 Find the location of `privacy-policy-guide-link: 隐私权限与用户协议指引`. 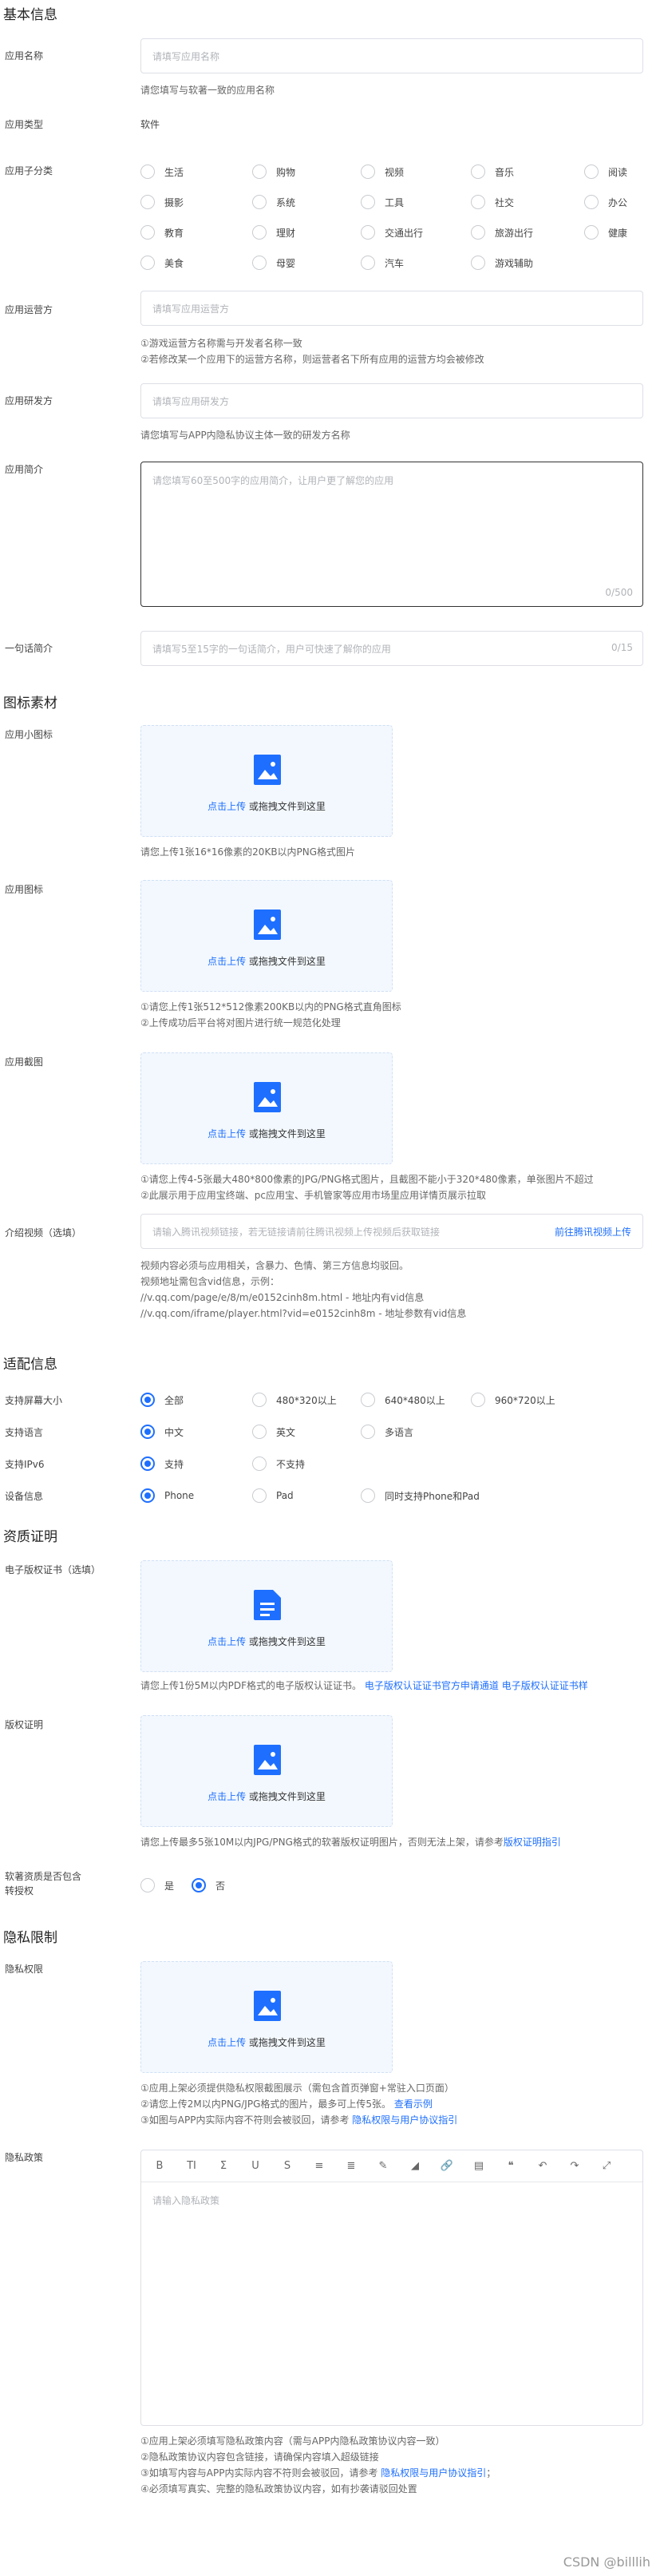

privacy-policy-guide-link: 隐私权限与用户协议指引 is located at coordinates (433, 2473).